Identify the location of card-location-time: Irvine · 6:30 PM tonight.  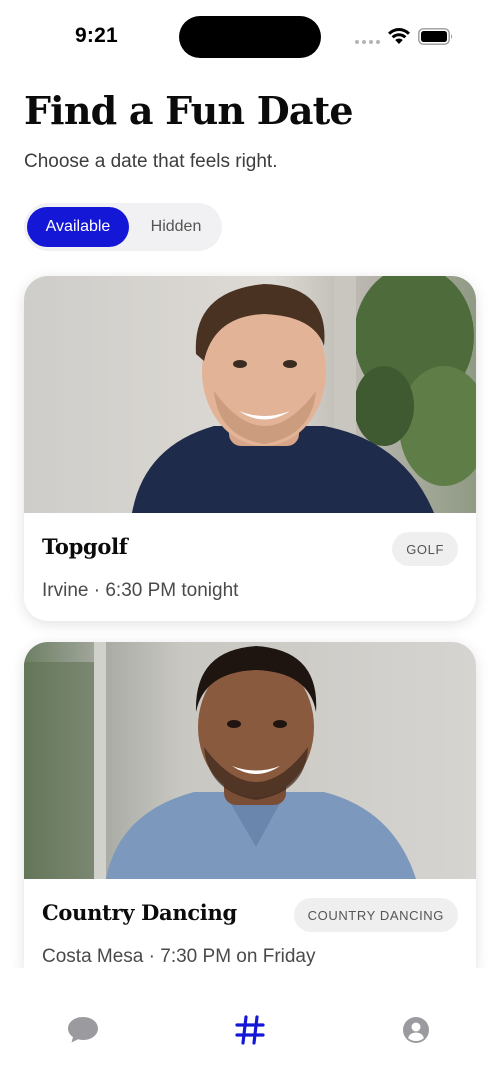
(140, 590).